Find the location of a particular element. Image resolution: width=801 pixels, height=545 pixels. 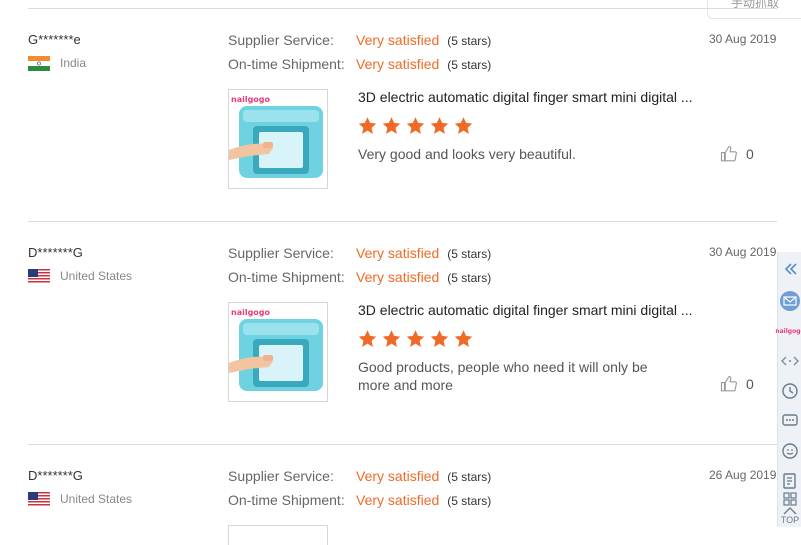

reviewer-name: G*******e is located at coordinates (54, 39).